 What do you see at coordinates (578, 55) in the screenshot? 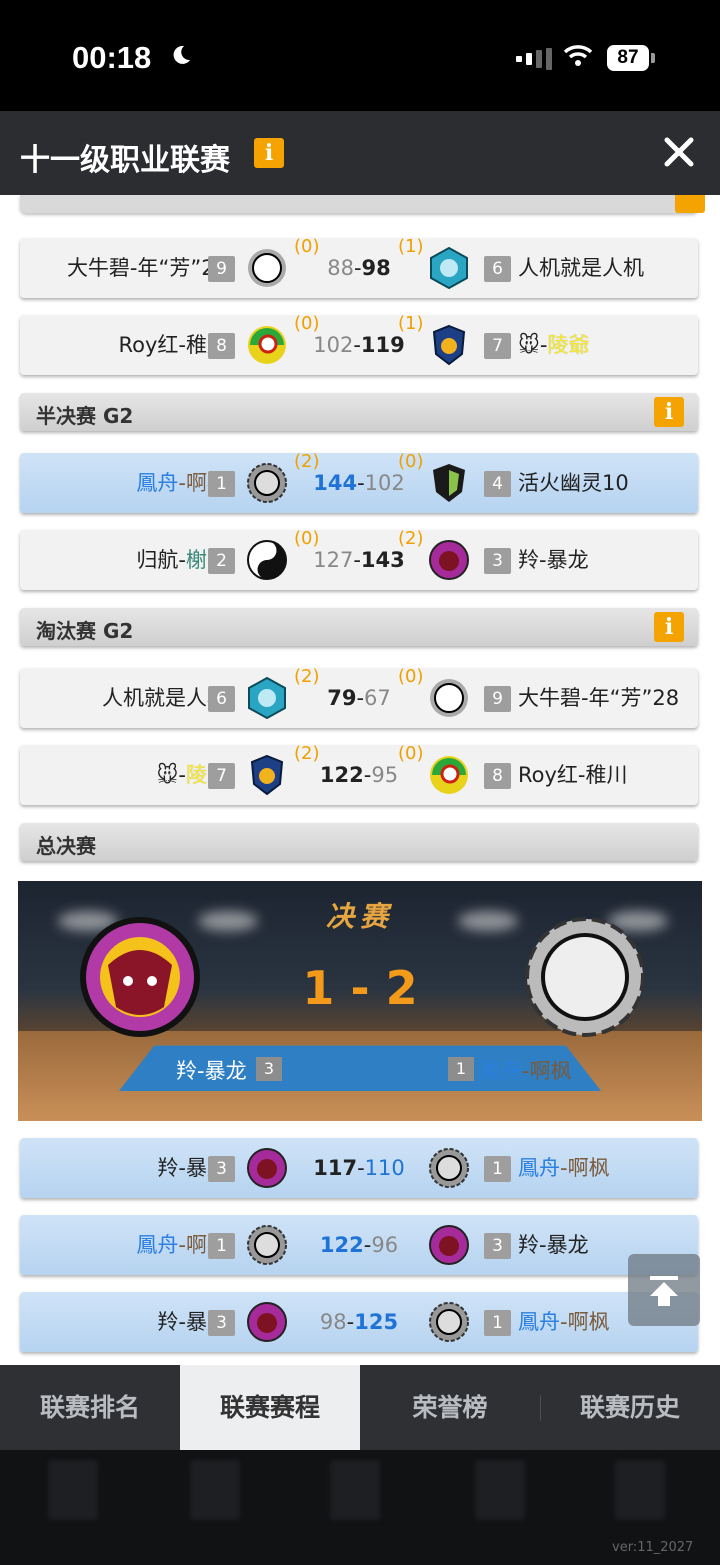
I see `wifi-icon` at bounding box center [578, 55].